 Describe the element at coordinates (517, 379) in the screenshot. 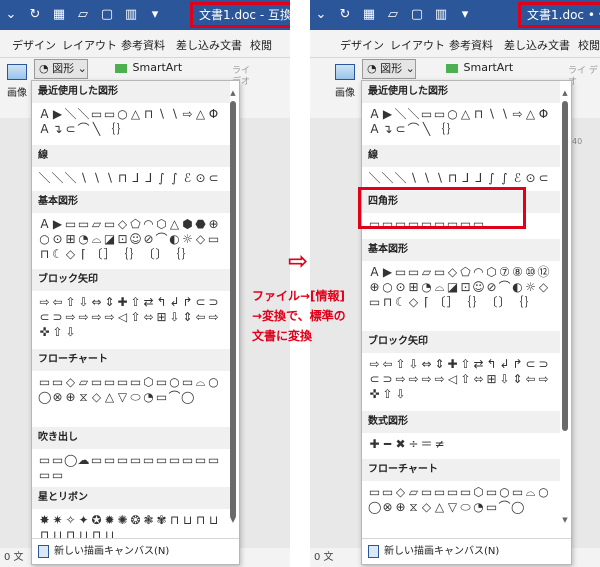

I see `shape-option: ⇕` at that location.